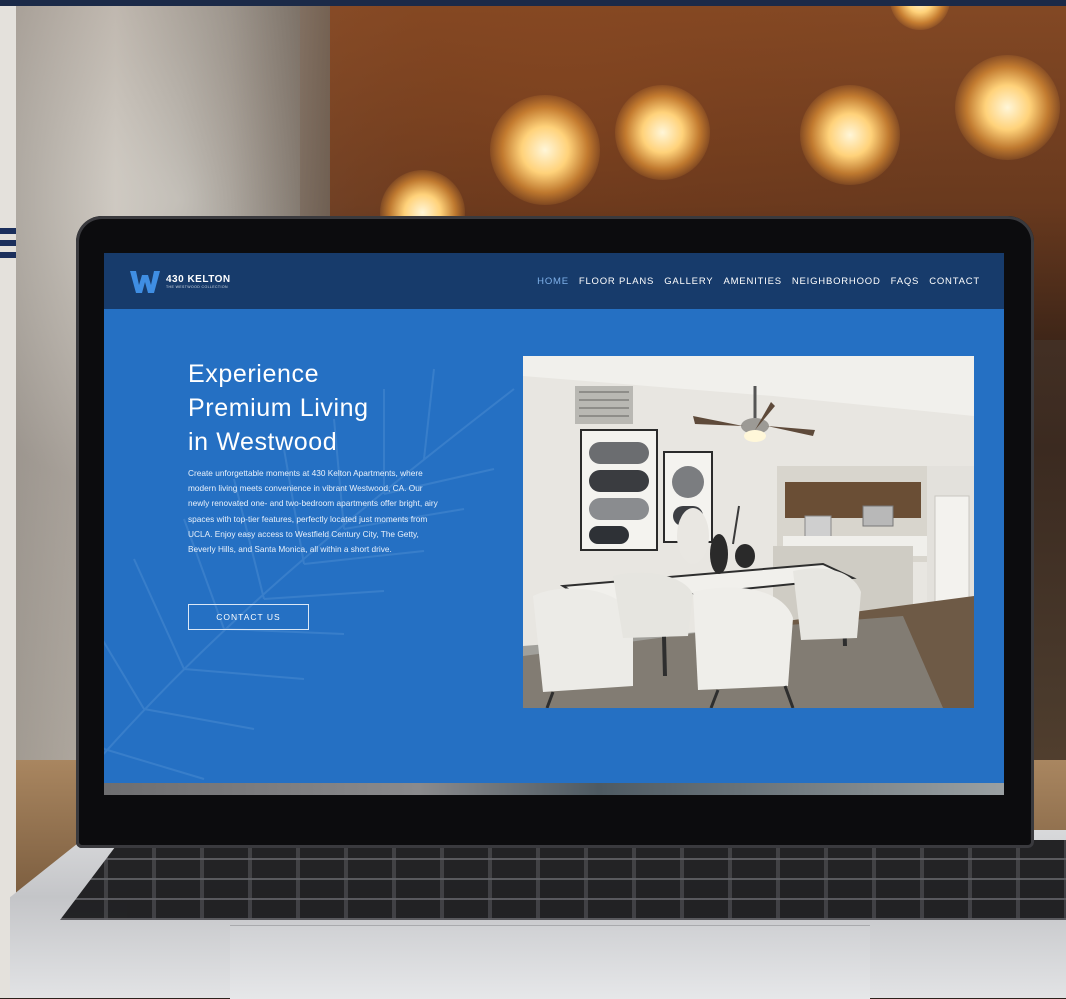  What do you see at coordinates (254, 374) in the screenshot?
I see `hero-title-line-1: Experience` at bounding box center [254, 374].